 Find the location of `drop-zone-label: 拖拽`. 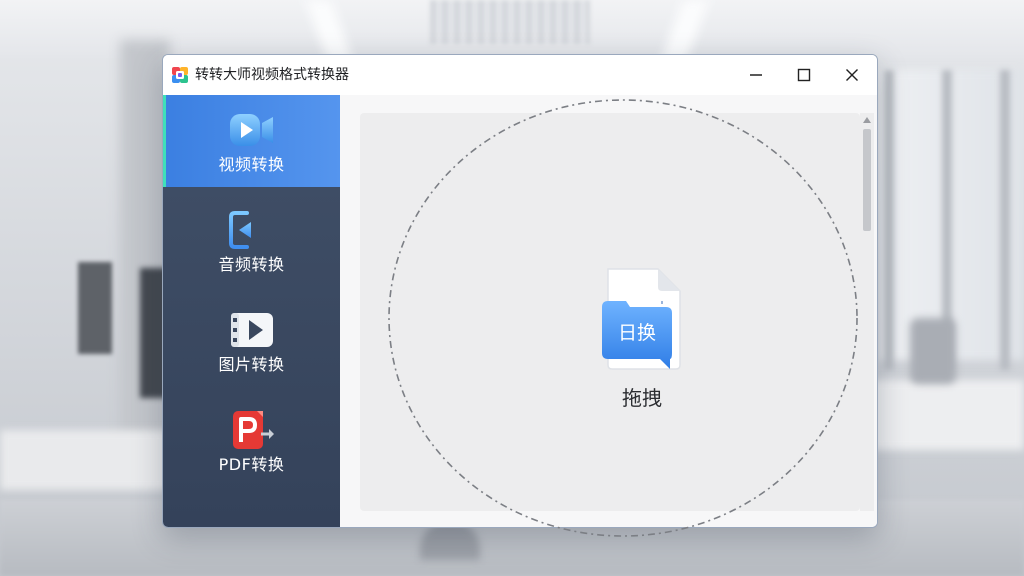

drop-zone-label: 拖拽 is located at coordinates (642, 398).